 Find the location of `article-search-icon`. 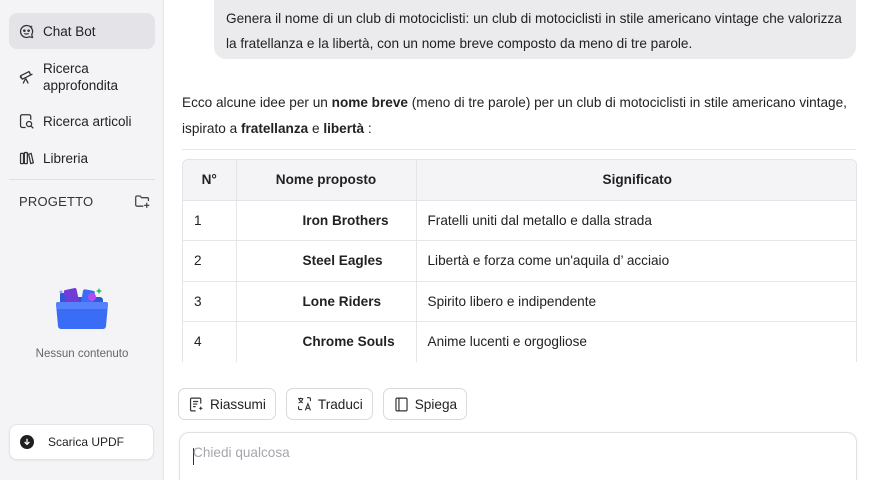

article-search-icon is located at coordinates (26, 121).